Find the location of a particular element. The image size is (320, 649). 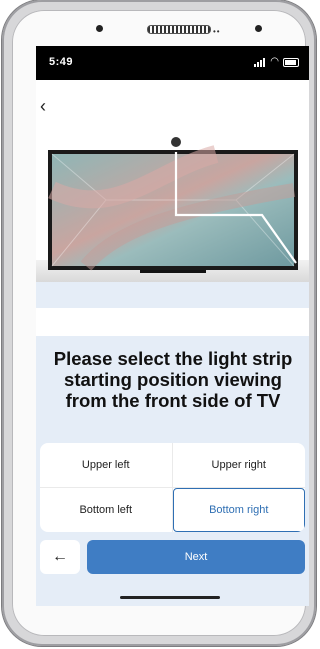

wifi-icon: ◠ is located at coordinates (274, 61).